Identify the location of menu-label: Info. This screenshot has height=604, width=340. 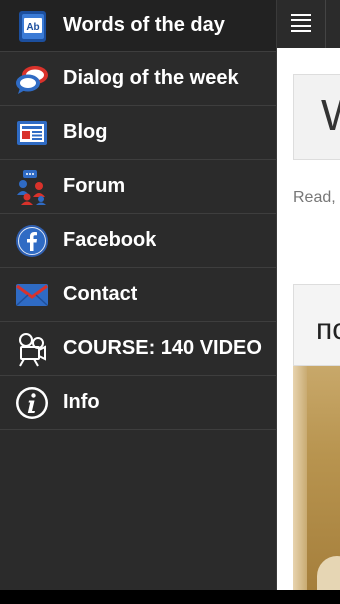
(81, 402).